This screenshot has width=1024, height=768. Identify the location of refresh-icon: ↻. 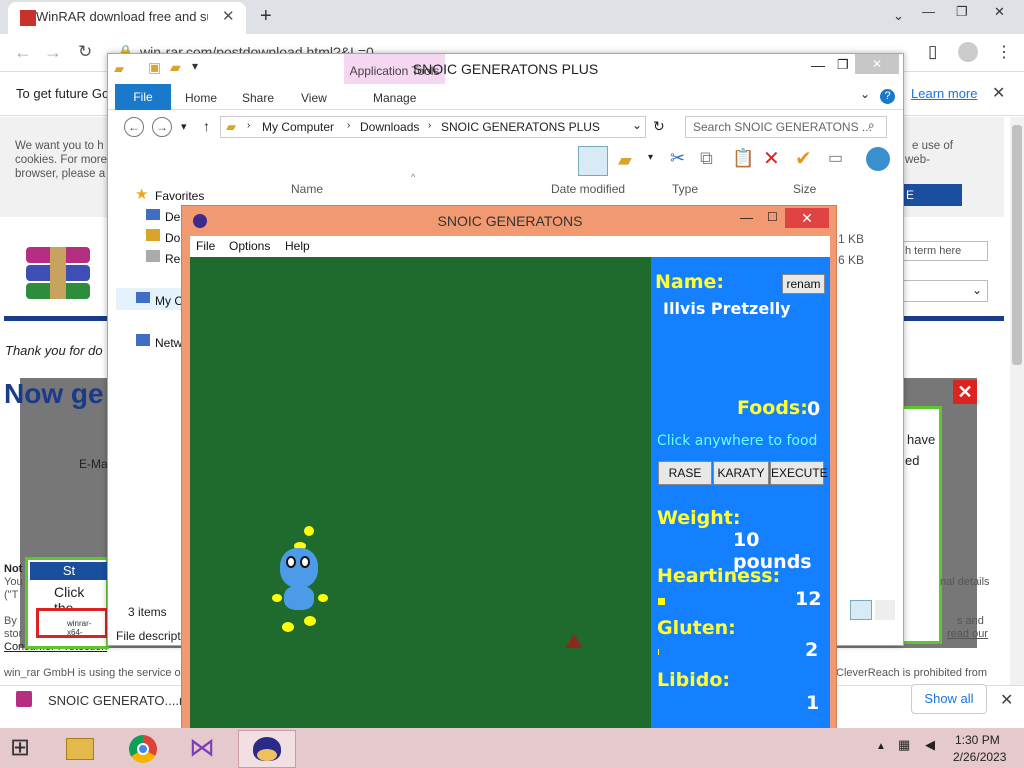
(659, 126).